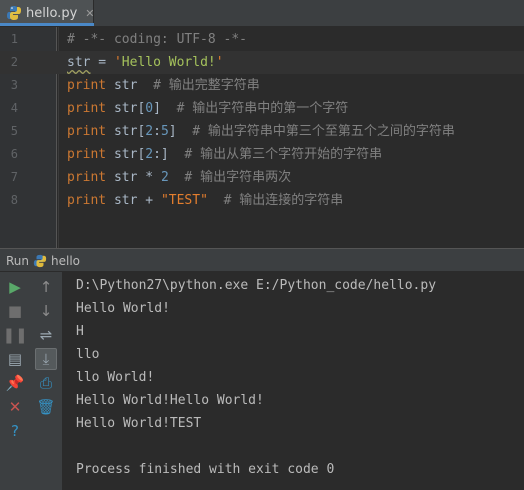 The width and height of the screenshot is (524, 490). I want to click on scroll-down-icon: ↓, so click(46, 311).